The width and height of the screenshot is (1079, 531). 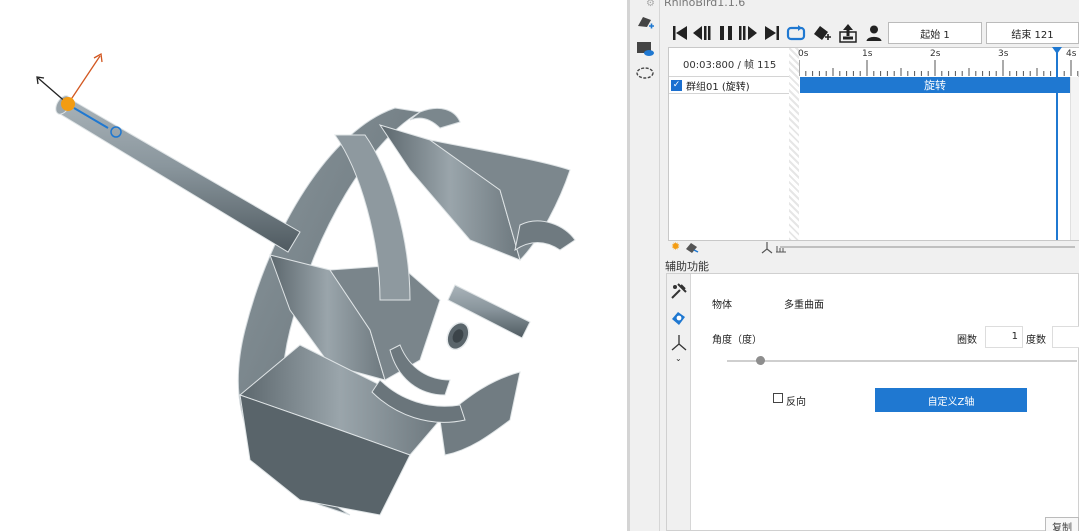 What do you see at coordinates (650, 4) in the screenshot?
I see `gear-icon: ⚙` at bounding box center [650, 4].